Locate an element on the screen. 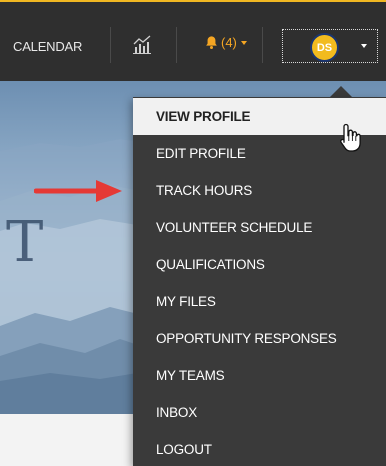 This screenshot has height=466, width=386. menu-item-qualifications: QUALIFICATIONS is located at coordinates (259, 264).